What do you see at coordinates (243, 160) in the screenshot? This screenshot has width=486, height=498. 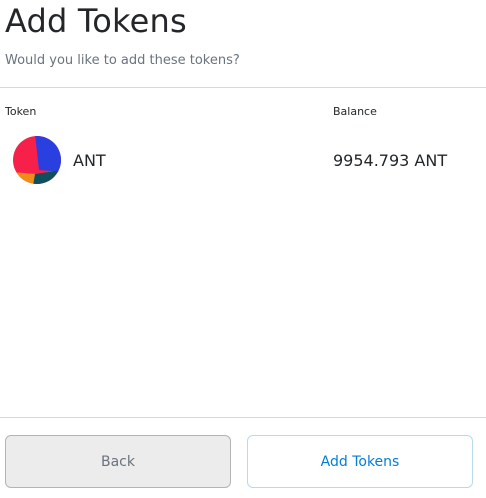 I see `token-row: ANT 9954.793 ANT` at bounding box center [243, 160].